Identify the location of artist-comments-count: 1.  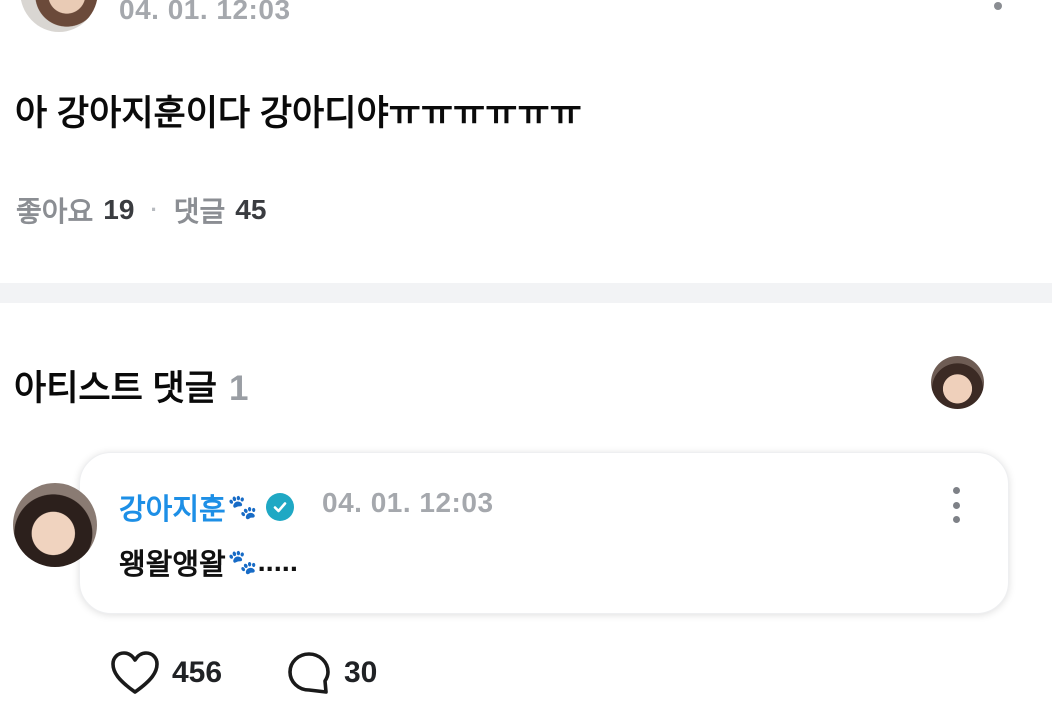
(238, 388).